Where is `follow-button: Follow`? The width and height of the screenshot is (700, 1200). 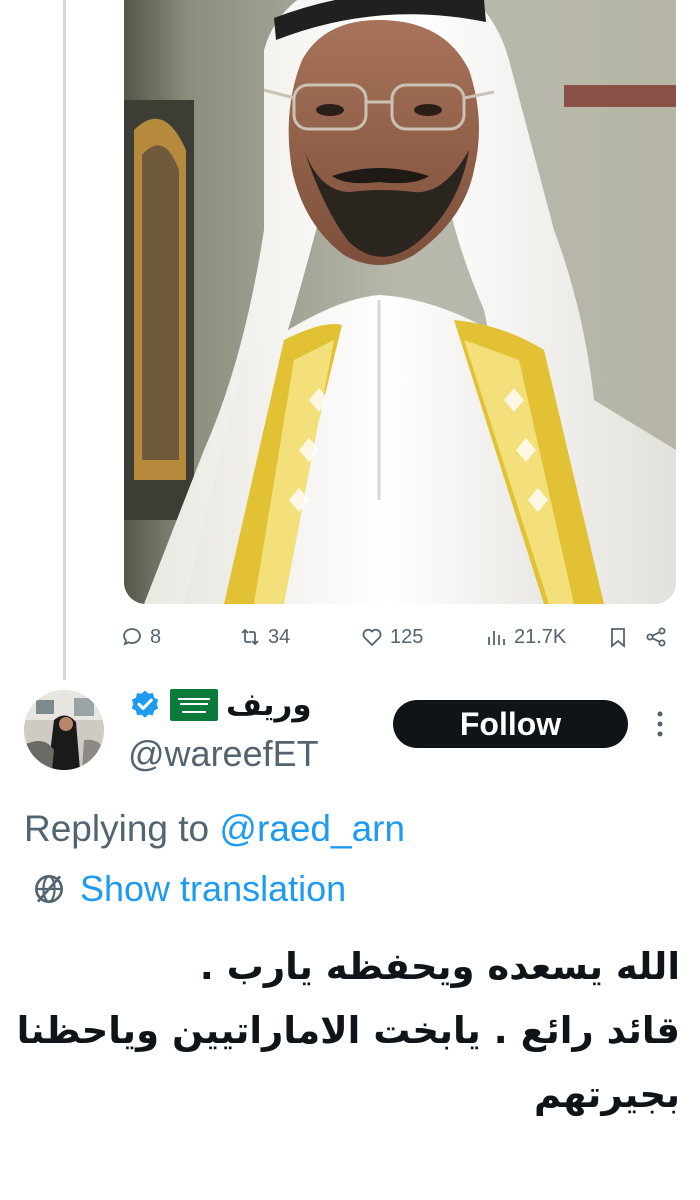 follow-button: Follow is located at coordinates (510, 724).